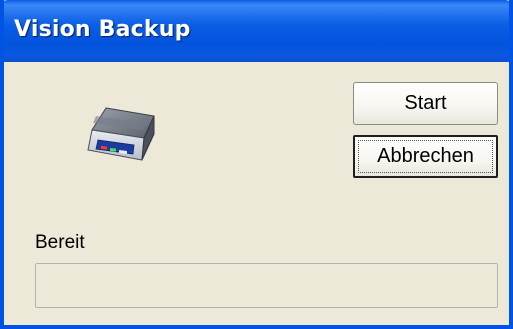 The height and width of the screenshot is (329, 513). I want to click on focus-rectangle, so click(425, 156).